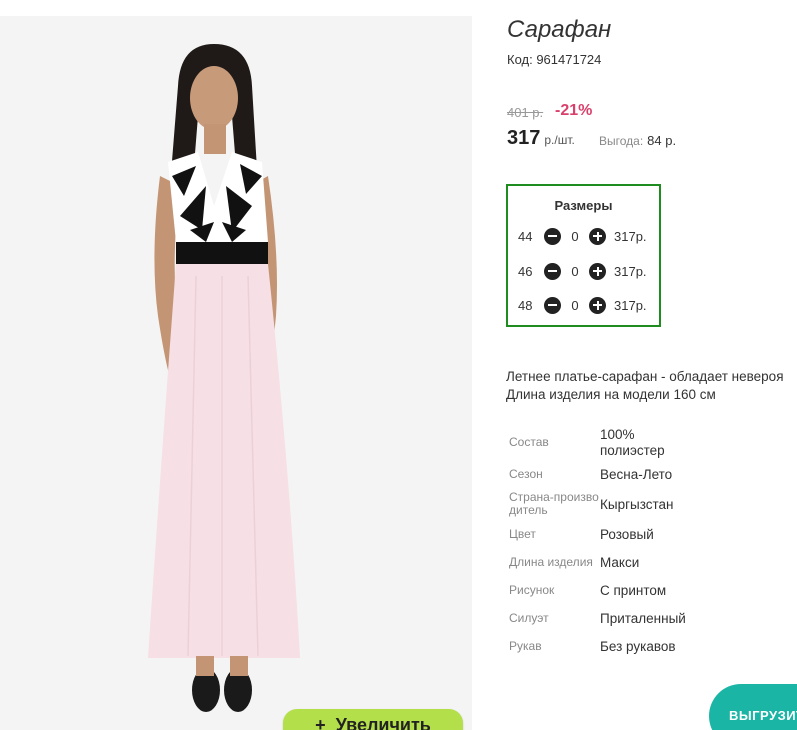 Image resolution: width=797 pixels, height=730 pixels. Describe the element at coordinates (583, 255) in the screenshot. I see `sizes-box: Размеры 44 0 317р. 46 0 317р. 48 0 317р.` at that location.